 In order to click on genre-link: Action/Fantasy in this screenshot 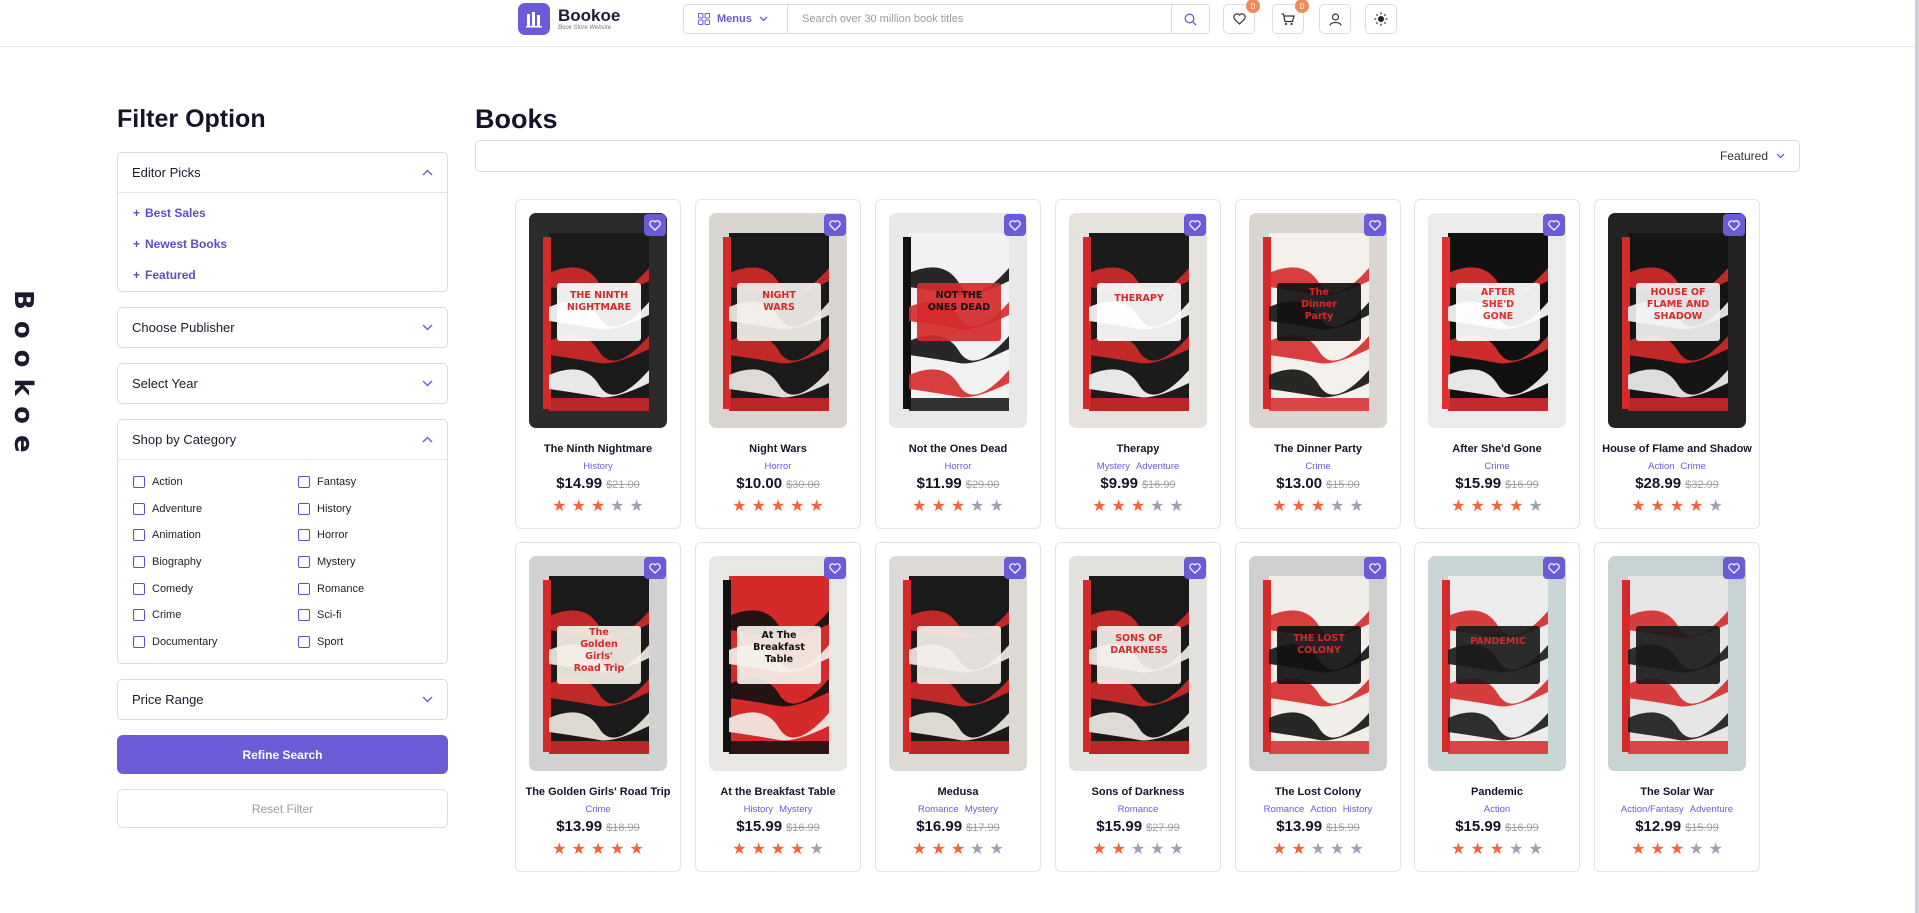, I will do `click(1652, 809)`.